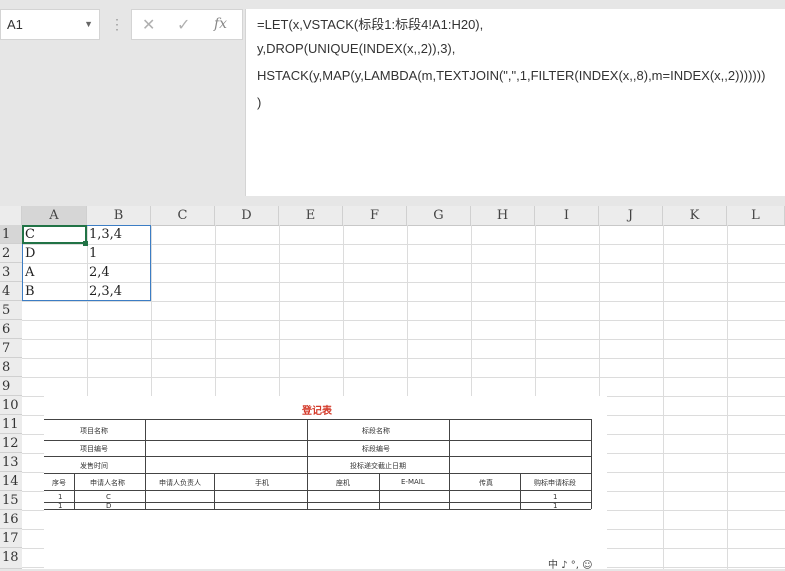  I want to click on row-header-5: 5, so click(11, 310).